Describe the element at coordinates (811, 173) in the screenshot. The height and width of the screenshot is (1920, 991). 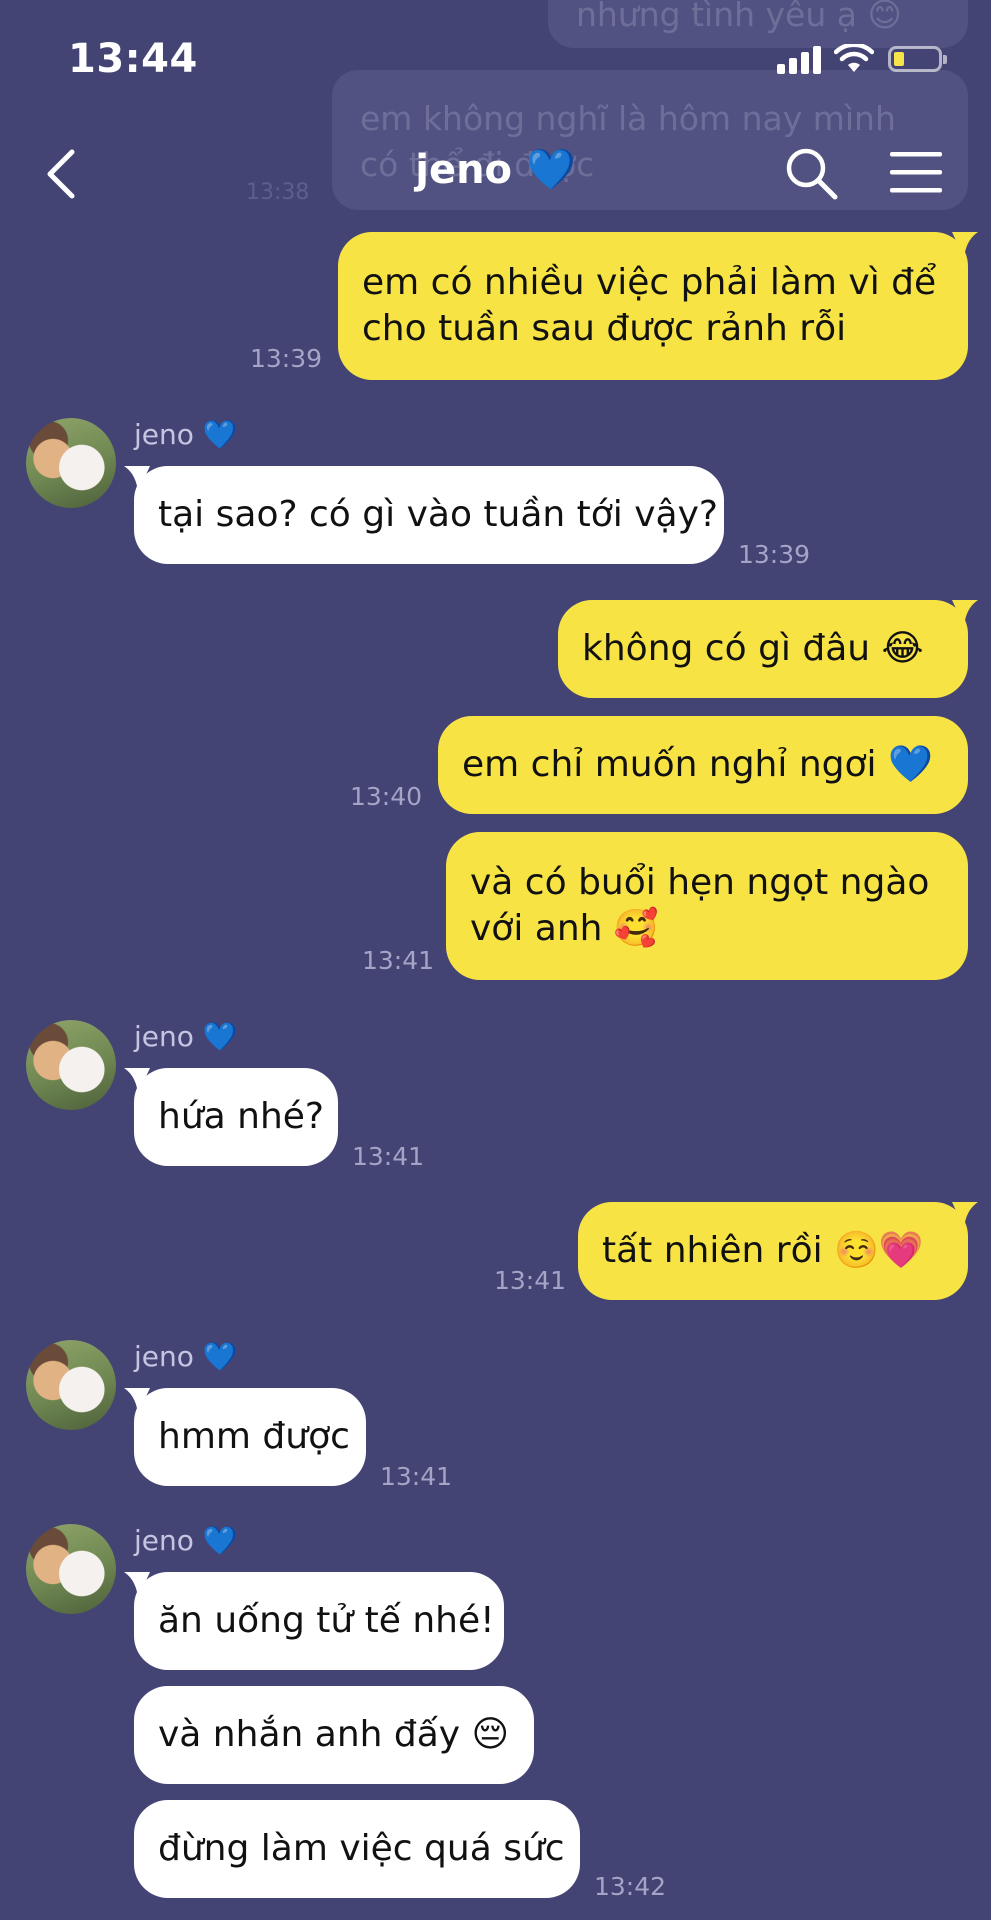
I see `search-icon` at that location.